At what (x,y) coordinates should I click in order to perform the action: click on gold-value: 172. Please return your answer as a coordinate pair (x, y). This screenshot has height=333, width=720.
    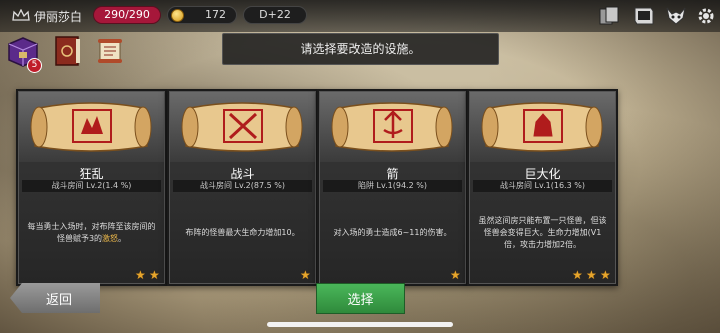
    Looking at the image, I should click on (215, 14).